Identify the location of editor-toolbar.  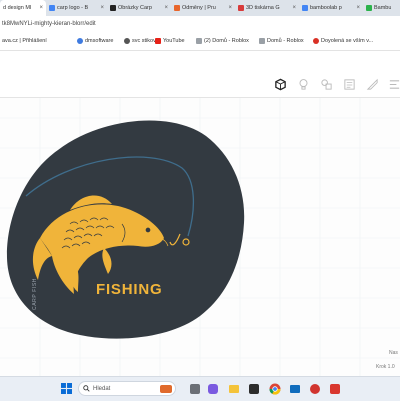
(200, 84).